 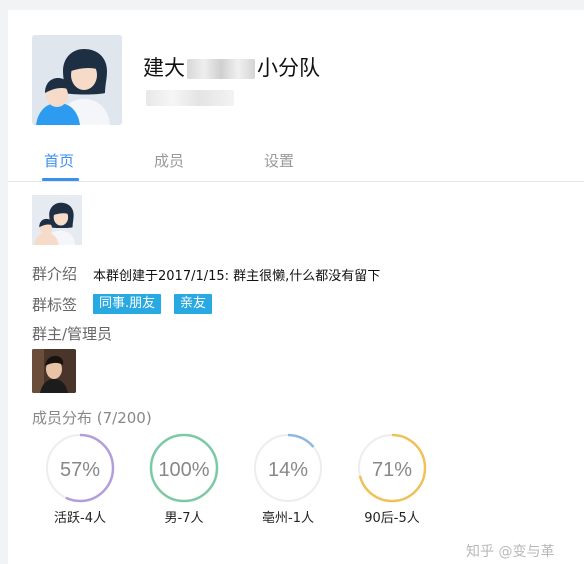 I want to click on ring-chart-location: 14%, so click(x=288, y=468).